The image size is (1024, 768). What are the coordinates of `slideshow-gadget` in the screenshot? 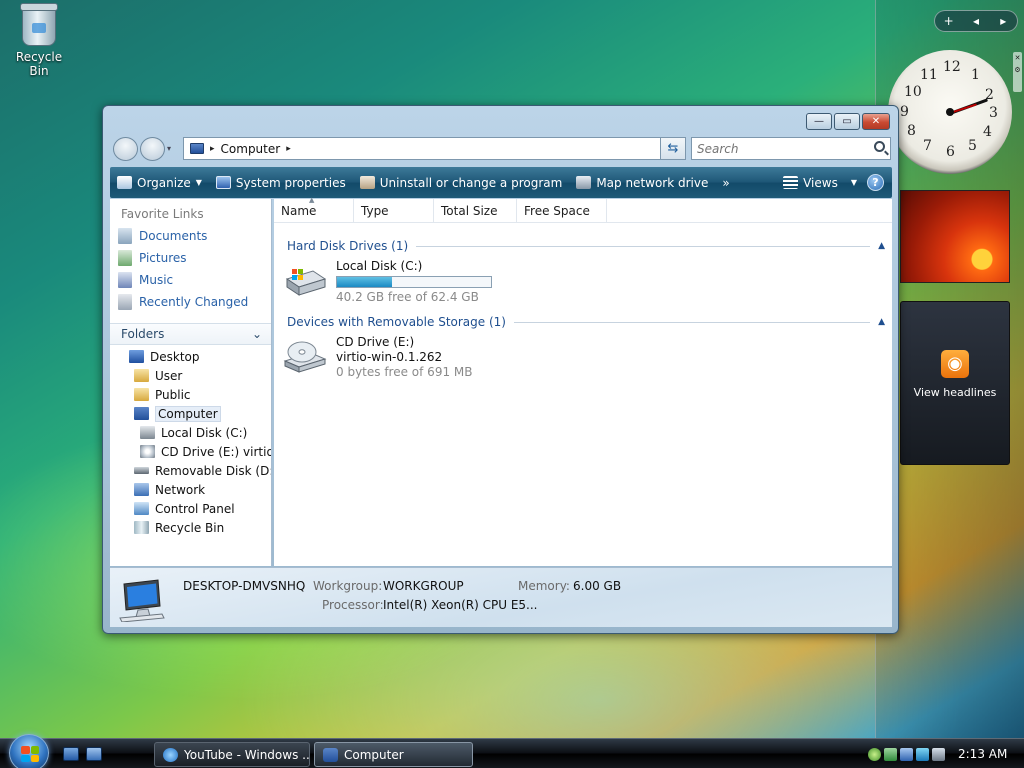 It's located at (955, 236).